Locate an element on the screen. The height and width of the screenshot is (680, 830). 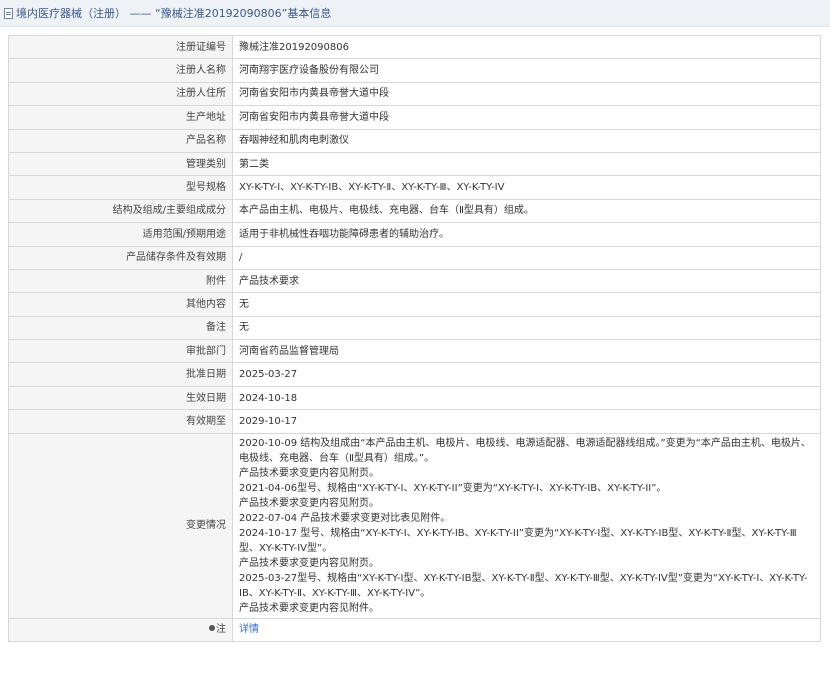
info-row: 管理类别 第二类 is located at coordinates (414, 164).